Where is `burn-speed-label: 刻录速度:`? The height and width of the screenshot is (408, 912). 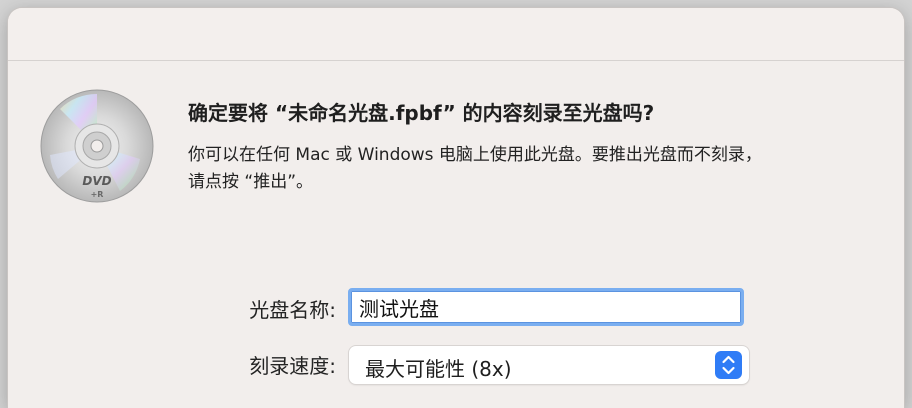 burn-speed-label: 刻录速度: is located at coordinates (292, 366).